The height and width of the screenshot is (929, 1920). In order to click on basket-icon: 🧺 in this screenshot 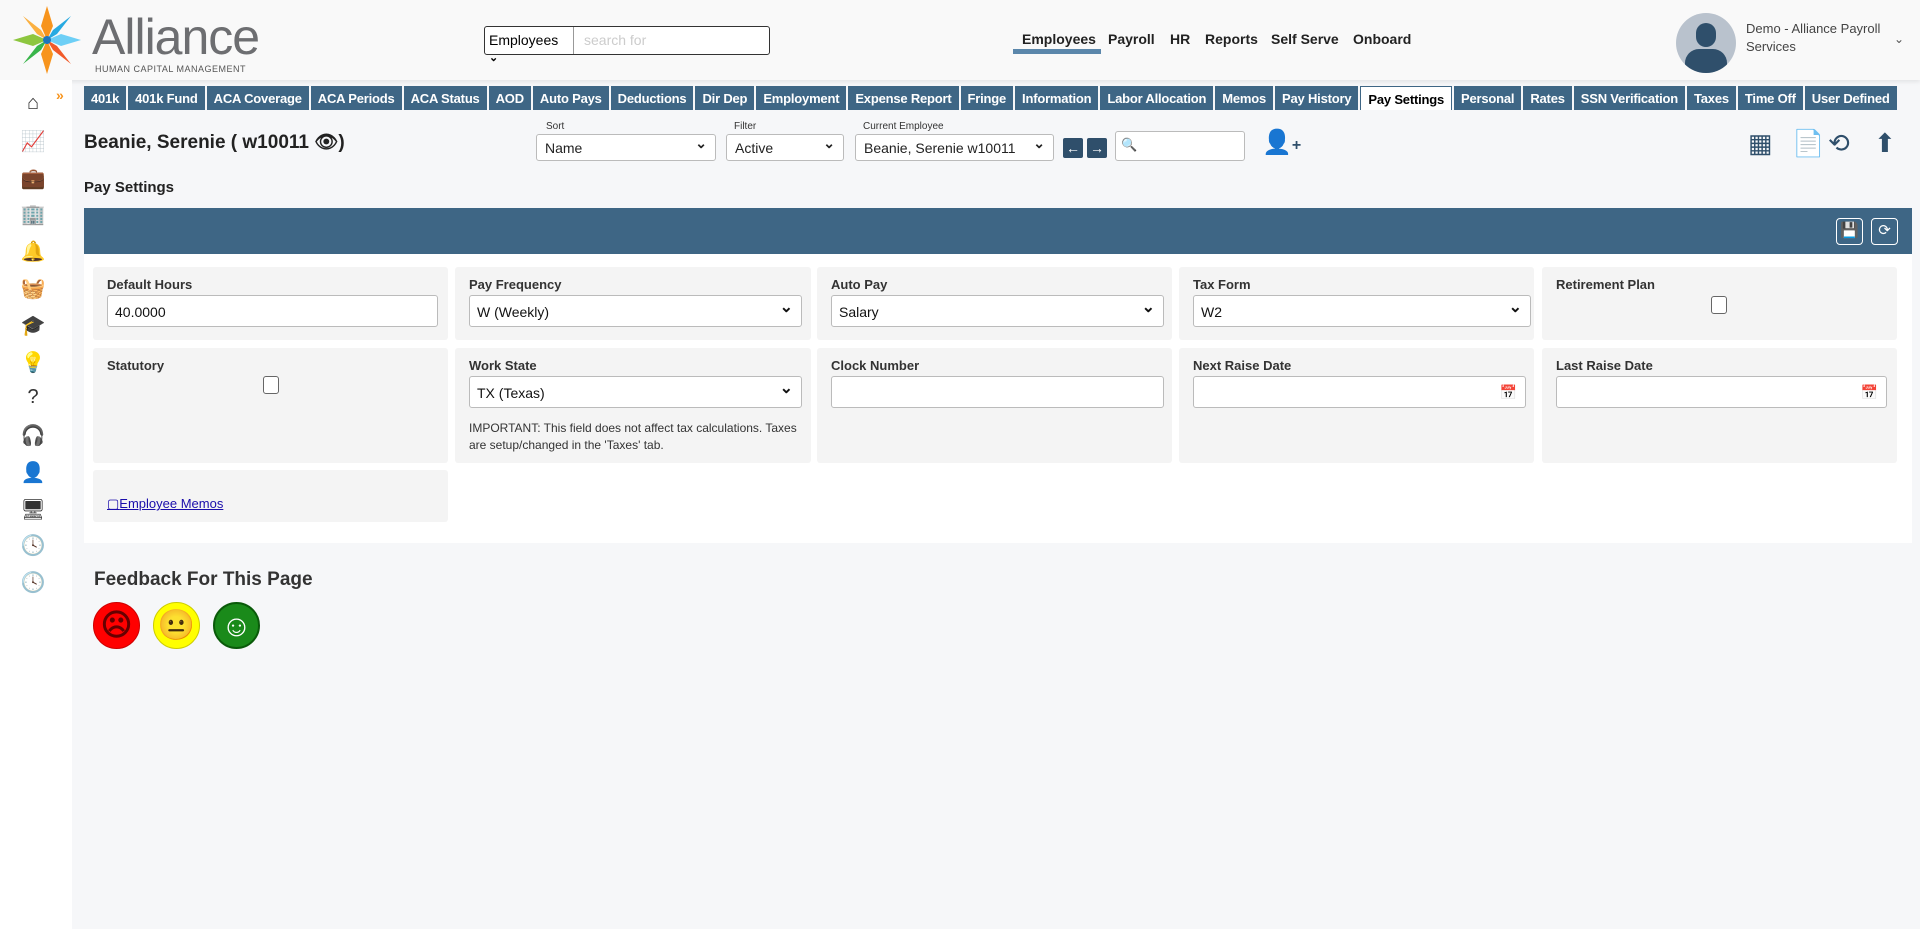, I will do `click(33, 289)`.